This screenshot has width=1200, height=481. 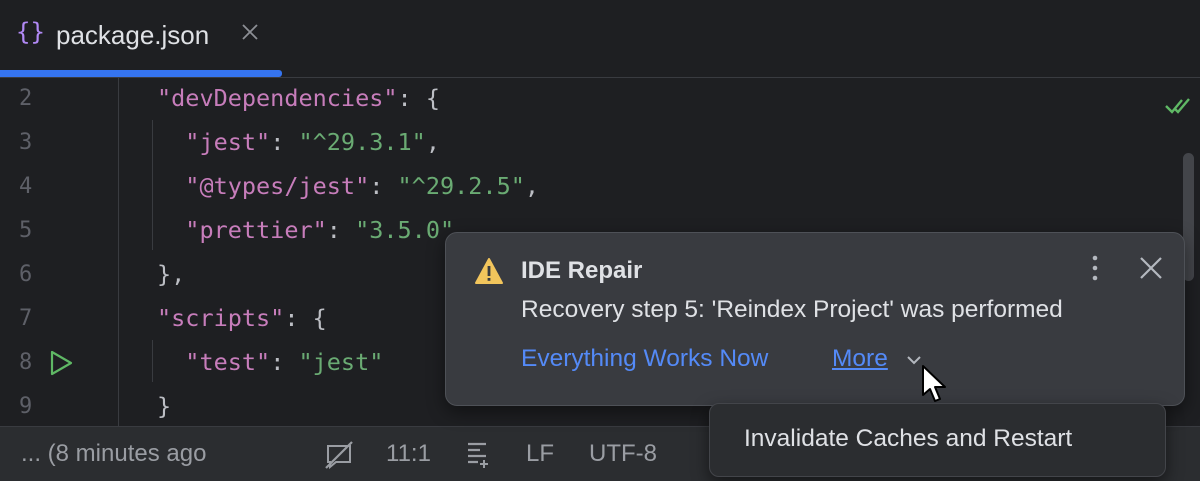 I want to click on json-key-token: "devDependencies", so click(x=277, y=98).